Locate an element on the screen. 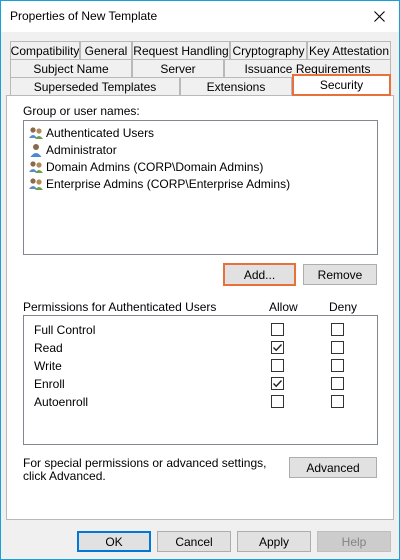 The width and height of the screenshot is (400, 560). tab-security: Security is located at coordinates (341, 85).